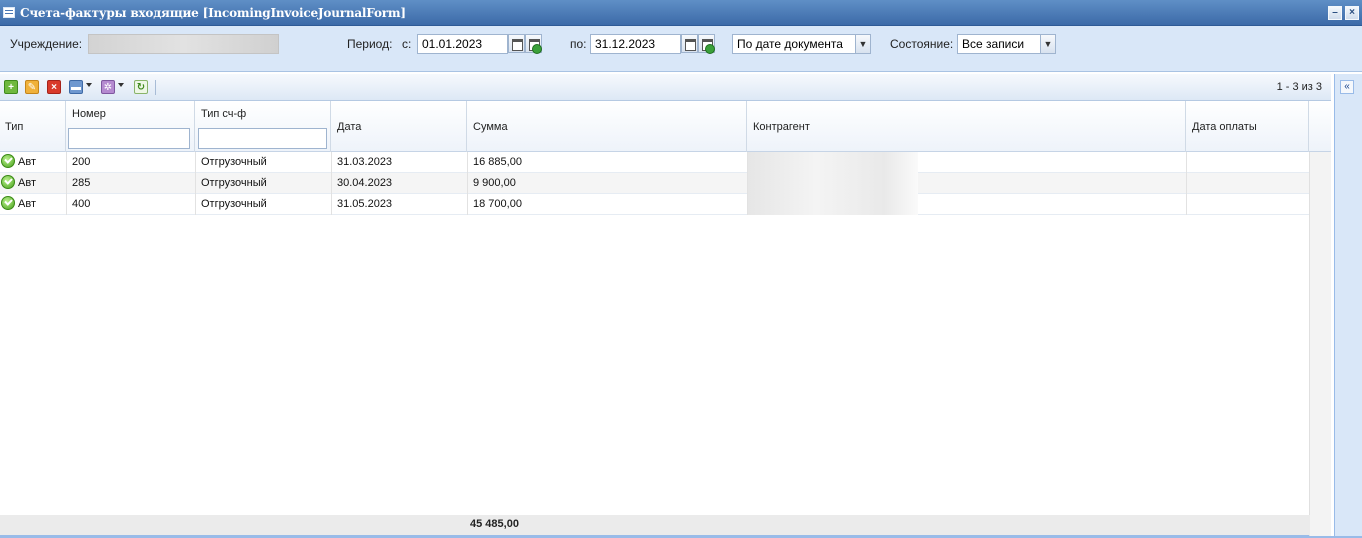 The height and width of the screenshot is (538, 1362). I want to click on print-icon: ▬, so click(76, 87).